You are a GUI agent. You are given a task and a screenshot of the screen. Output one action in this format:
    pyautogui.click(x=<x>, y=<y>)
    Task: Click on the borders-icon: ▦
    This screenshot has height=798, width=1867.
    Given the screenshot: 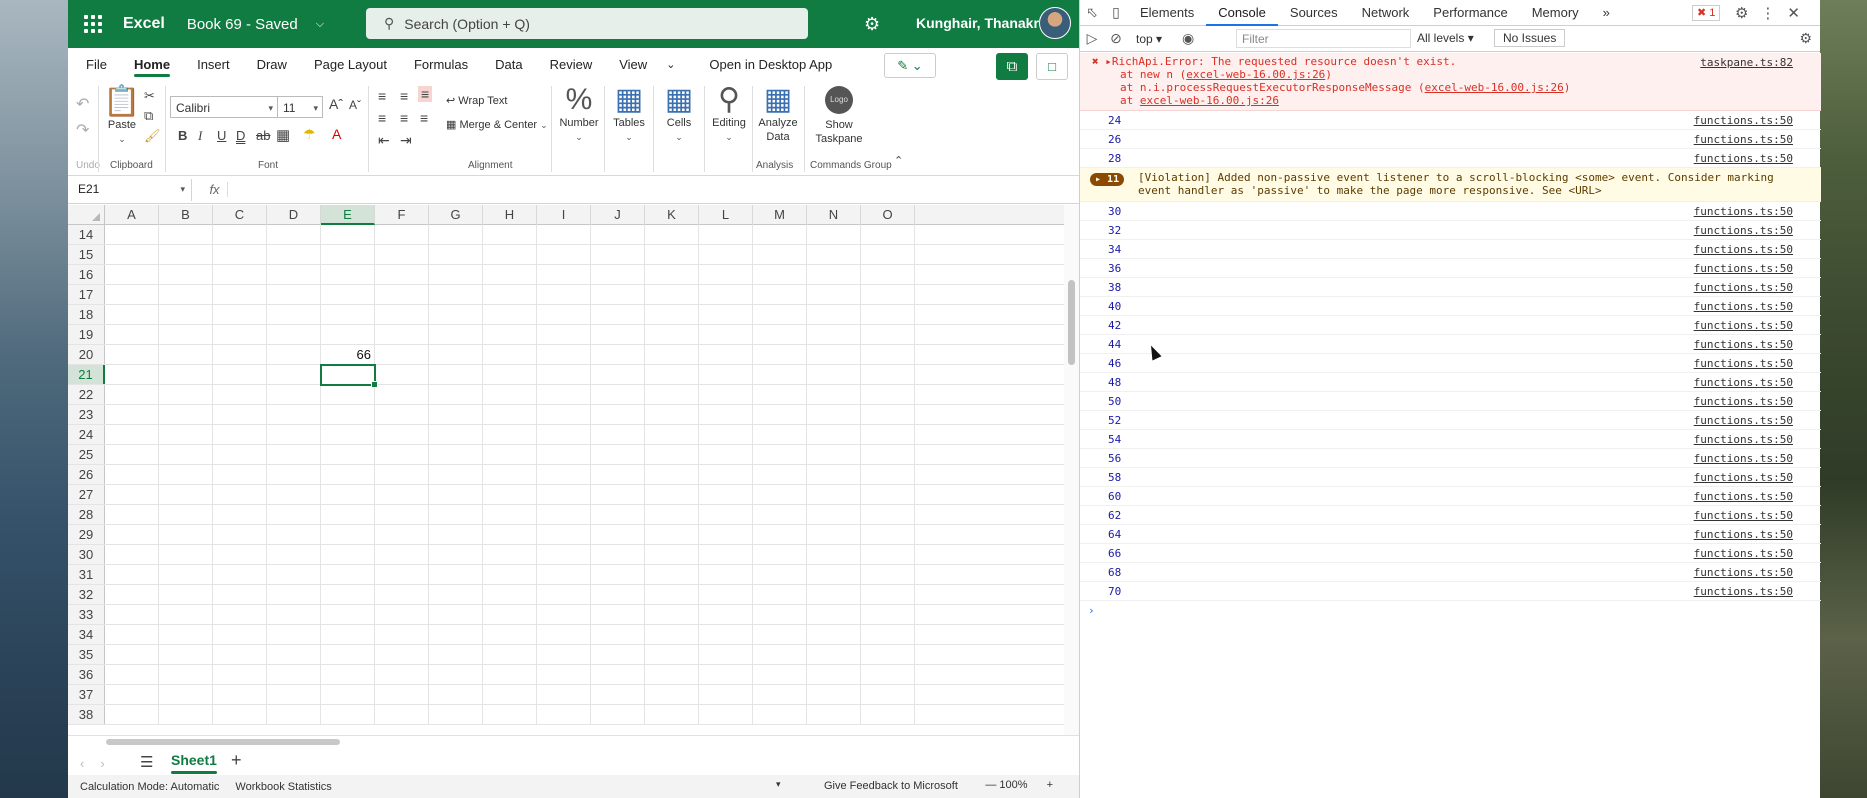 What is the action you would take?
    pyautogui.click(x=283, y=135)
    